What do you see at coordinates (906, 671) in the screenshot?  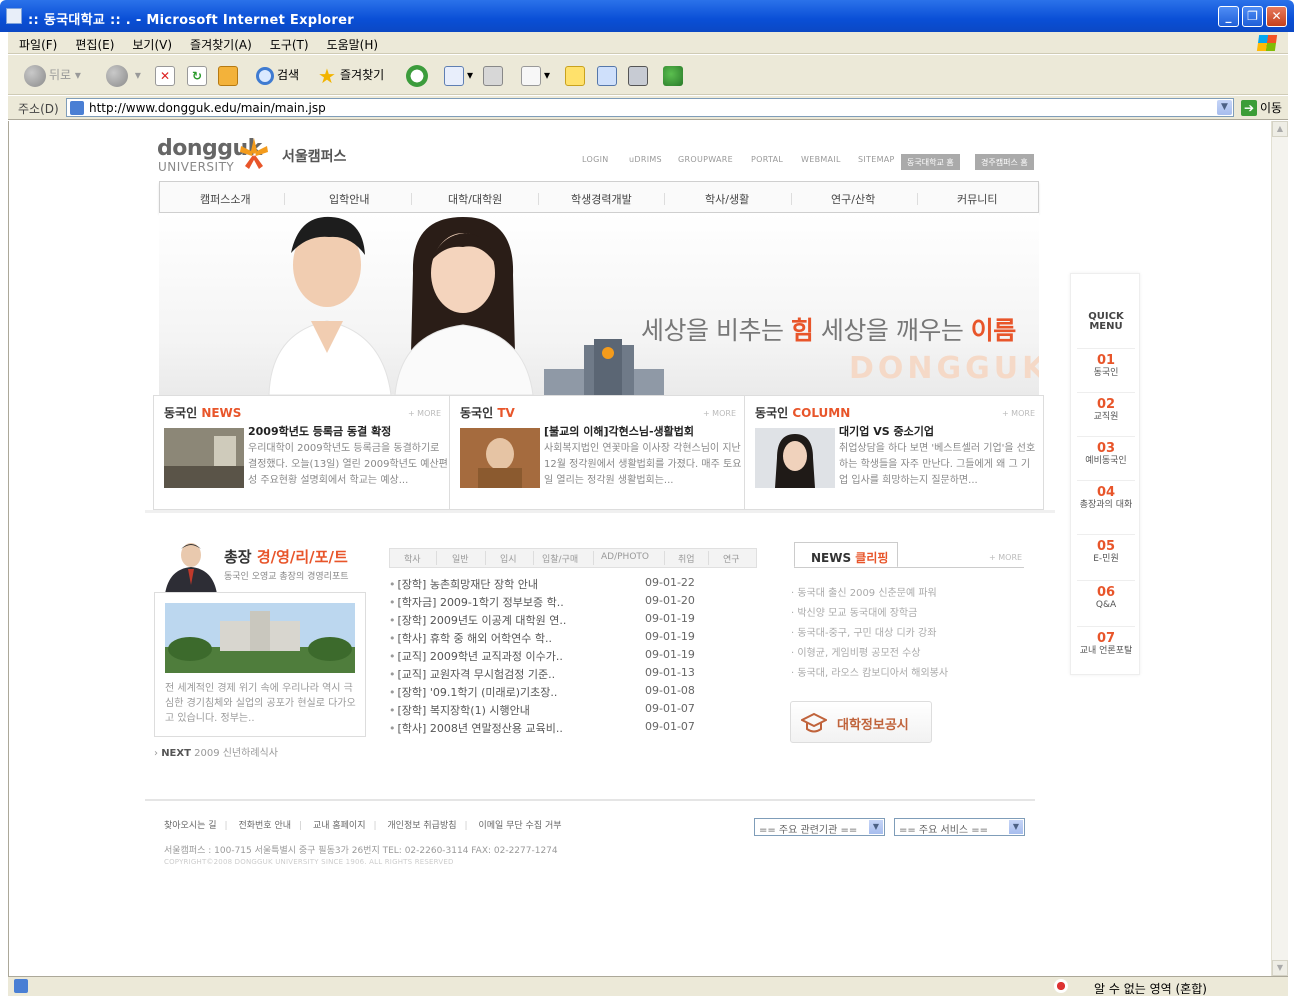 I see `clipping-item: · 동국대, 라오스 캄보디아서 해외봉사` at bounding box center [906, 671].